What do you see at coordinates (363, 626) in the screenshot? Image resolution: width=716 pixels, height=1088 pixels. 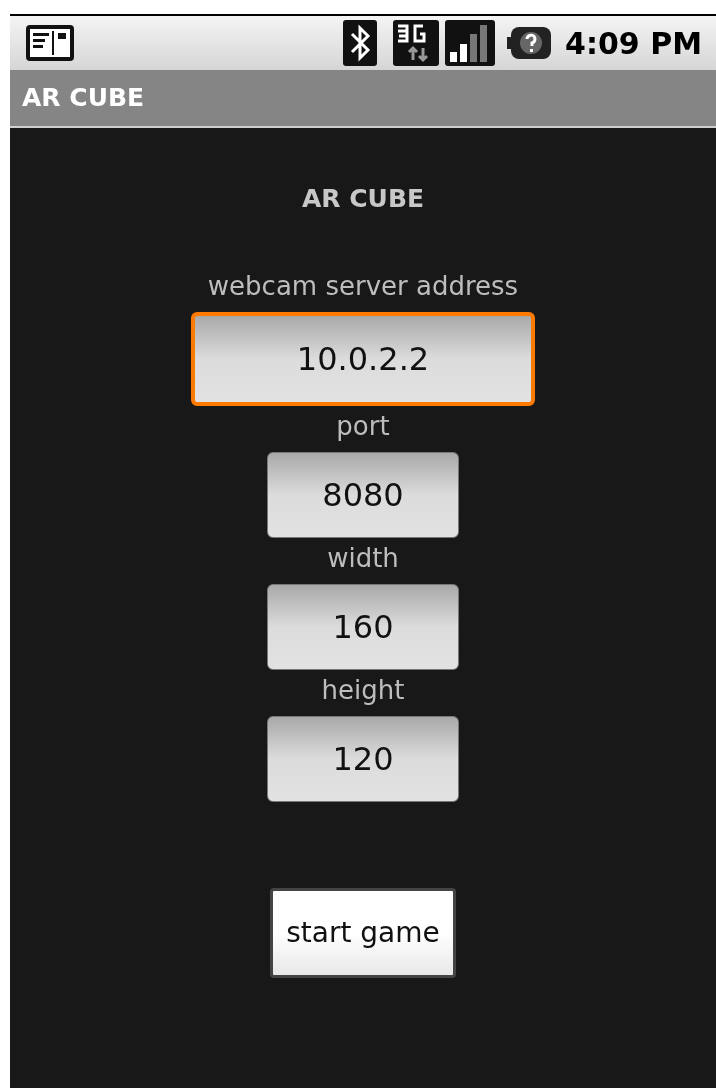 I see `input-field: 160` at bounding box center [363, 626].